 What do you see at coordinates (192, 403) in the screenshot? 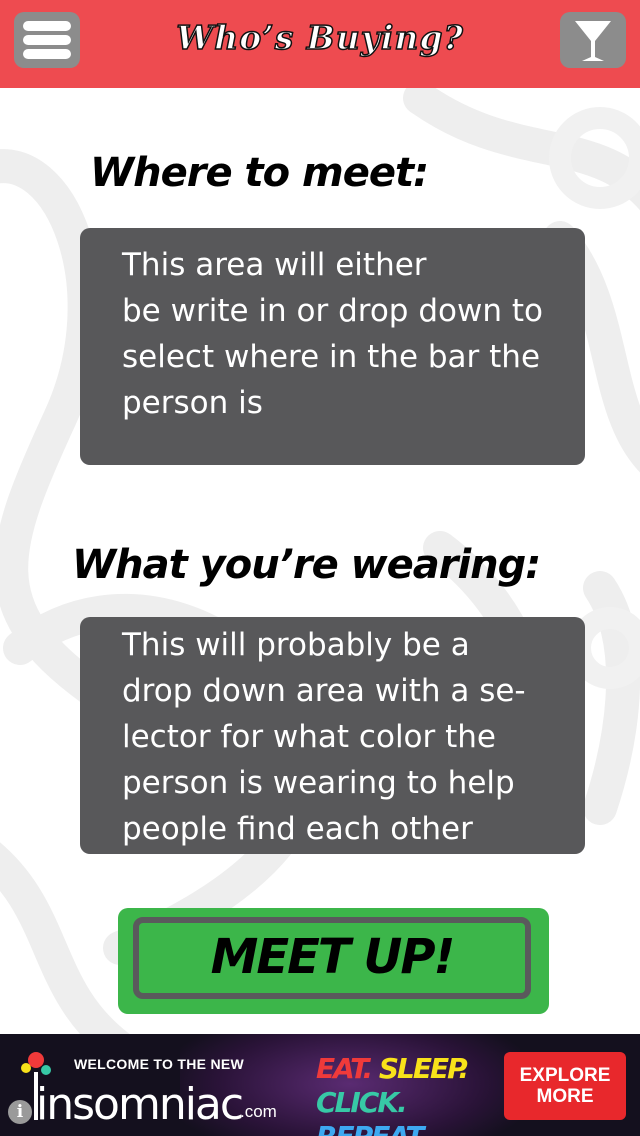
I see `where-line-4: person is` at bounding box center [192, 403].